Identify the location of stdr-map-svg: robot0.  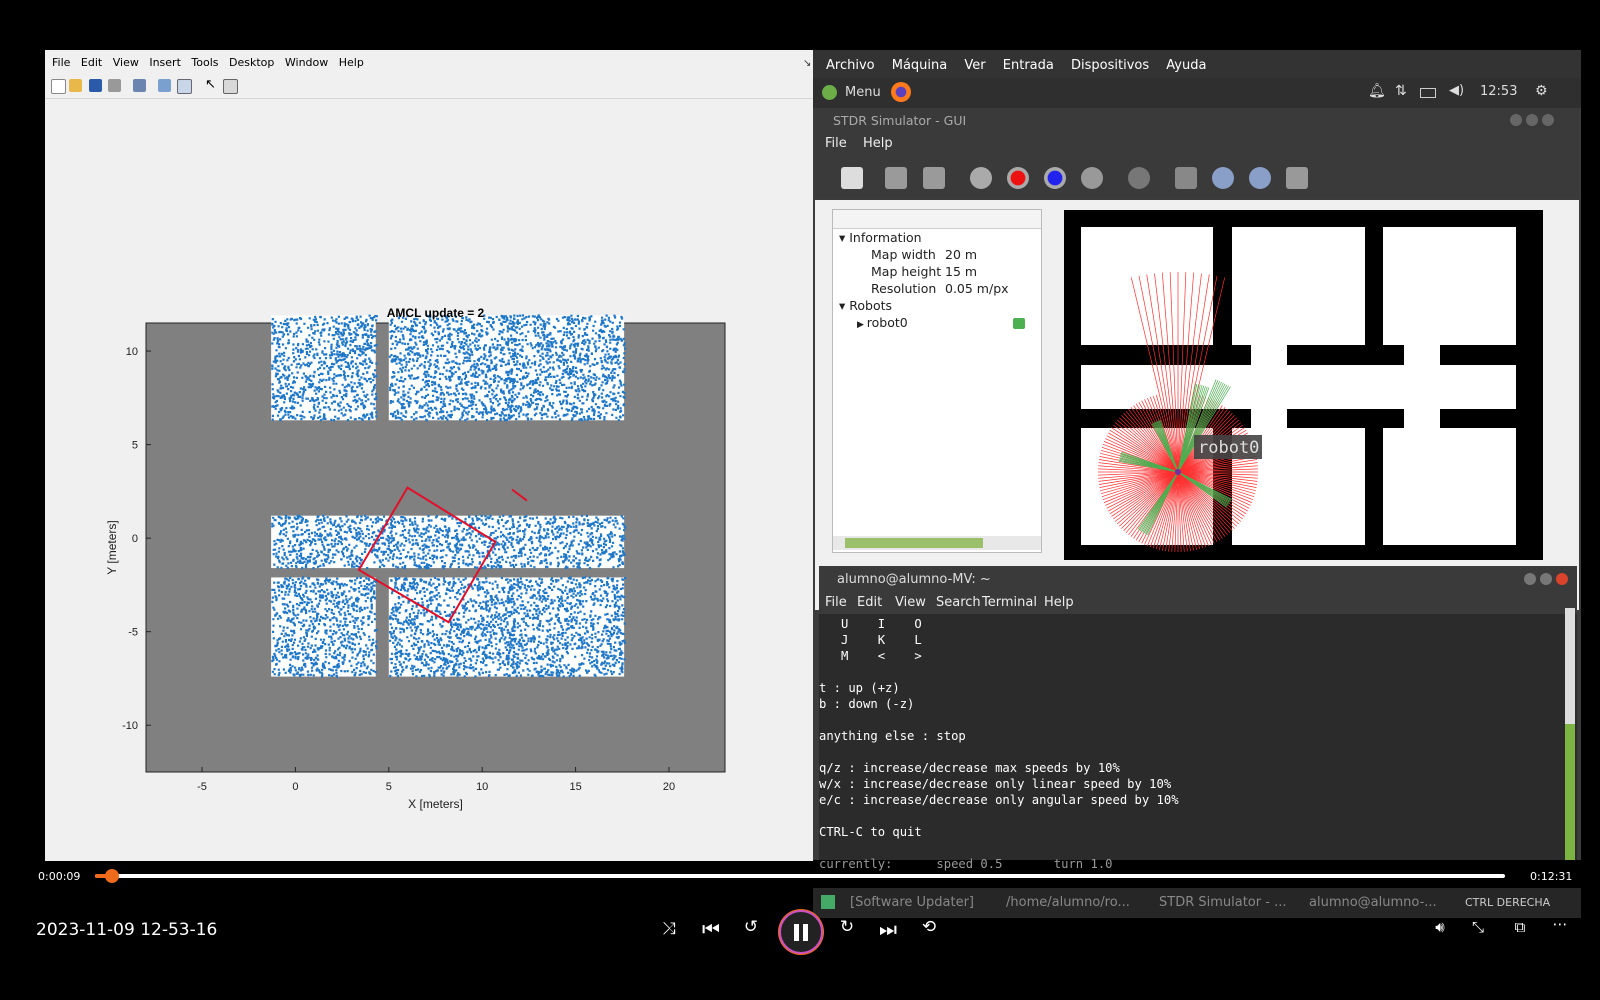
(1298, 389).